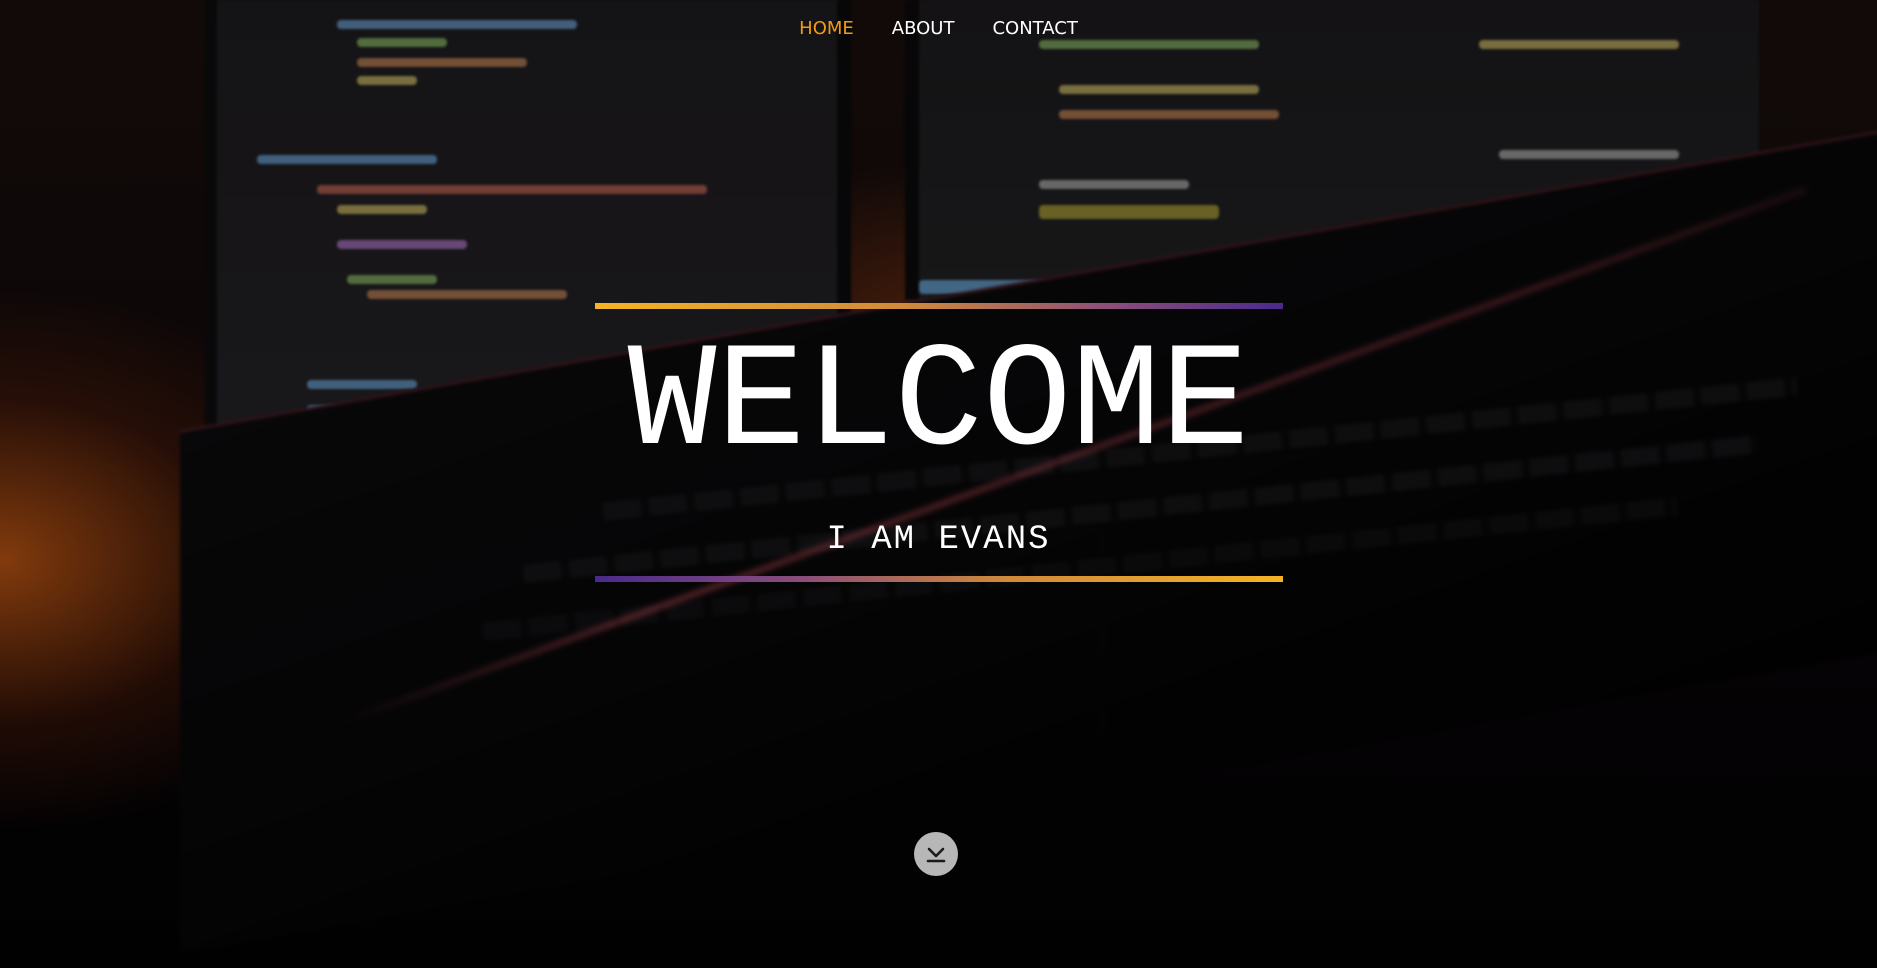 The height and width of the screenshot is (968, 1877). I want to click on scroll-down-button, so click(936, 854).